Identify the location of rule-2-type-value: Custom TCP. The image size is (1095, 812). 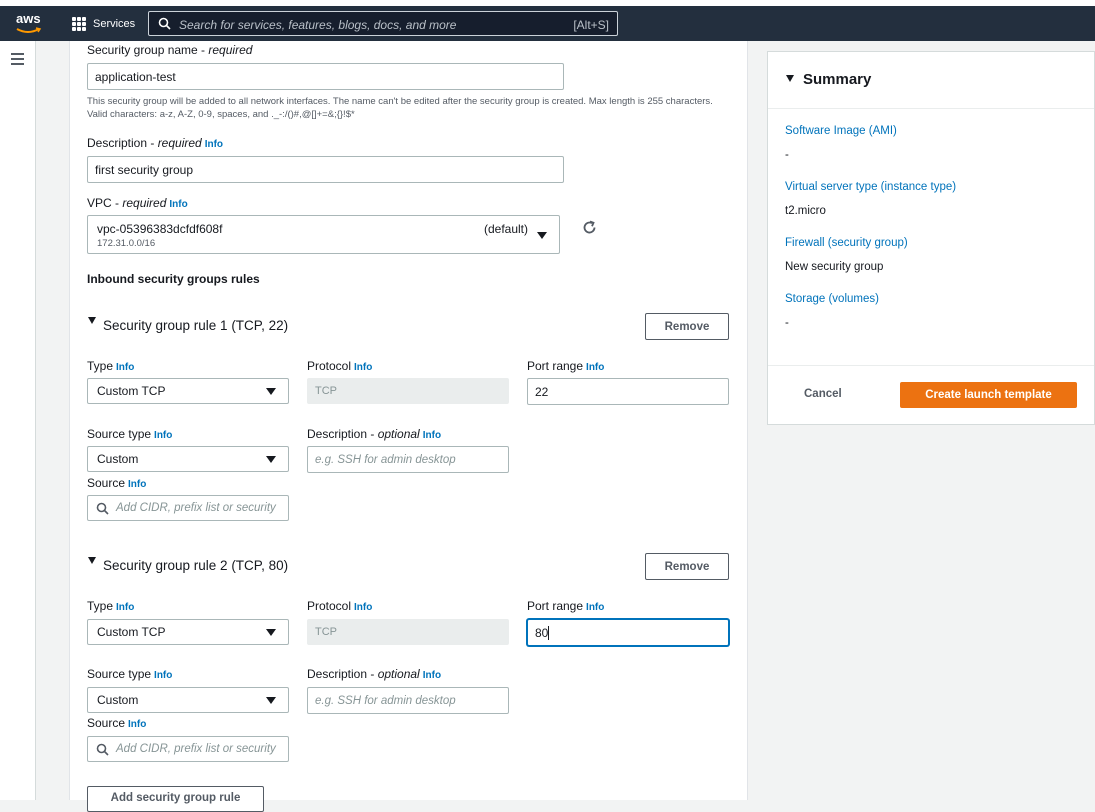
(131, 632).